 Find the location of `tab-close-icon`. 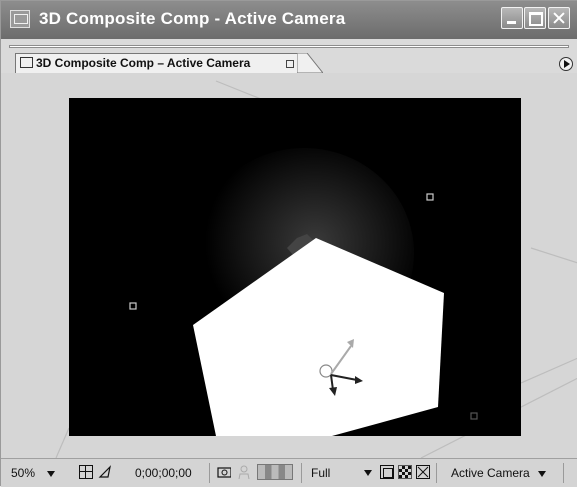

tab-close-icon is located at coordinates (290, 64).